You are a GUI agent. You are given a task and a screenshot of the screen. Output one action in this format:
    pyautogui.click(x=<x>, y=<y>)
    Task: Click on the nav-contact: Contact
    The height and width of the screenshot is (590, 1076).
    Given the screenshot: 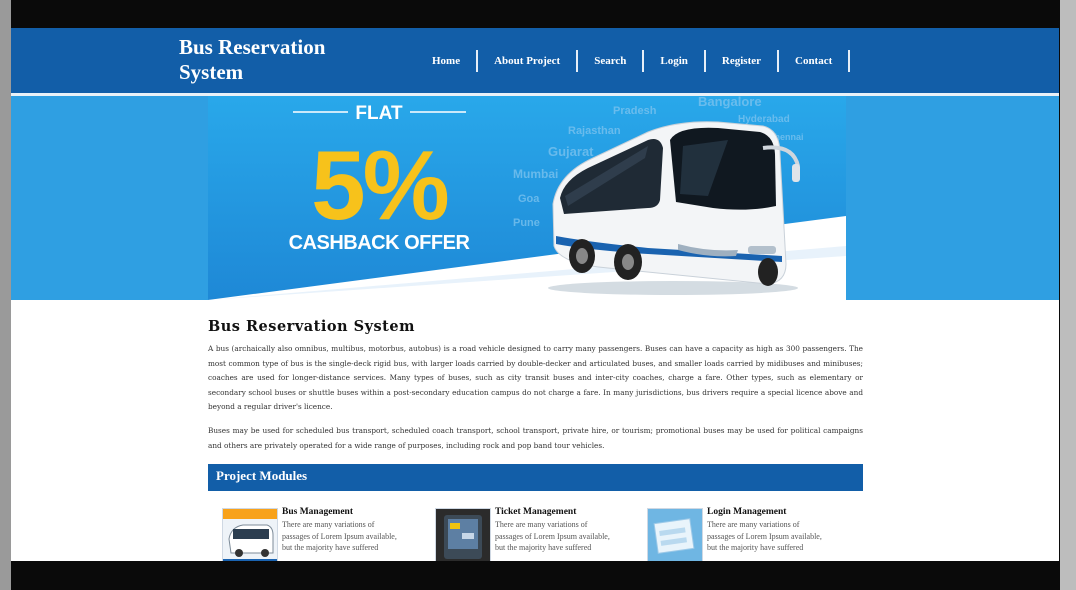 What is the action you would take?
    pyautogui.click(x=815, y=61)
    